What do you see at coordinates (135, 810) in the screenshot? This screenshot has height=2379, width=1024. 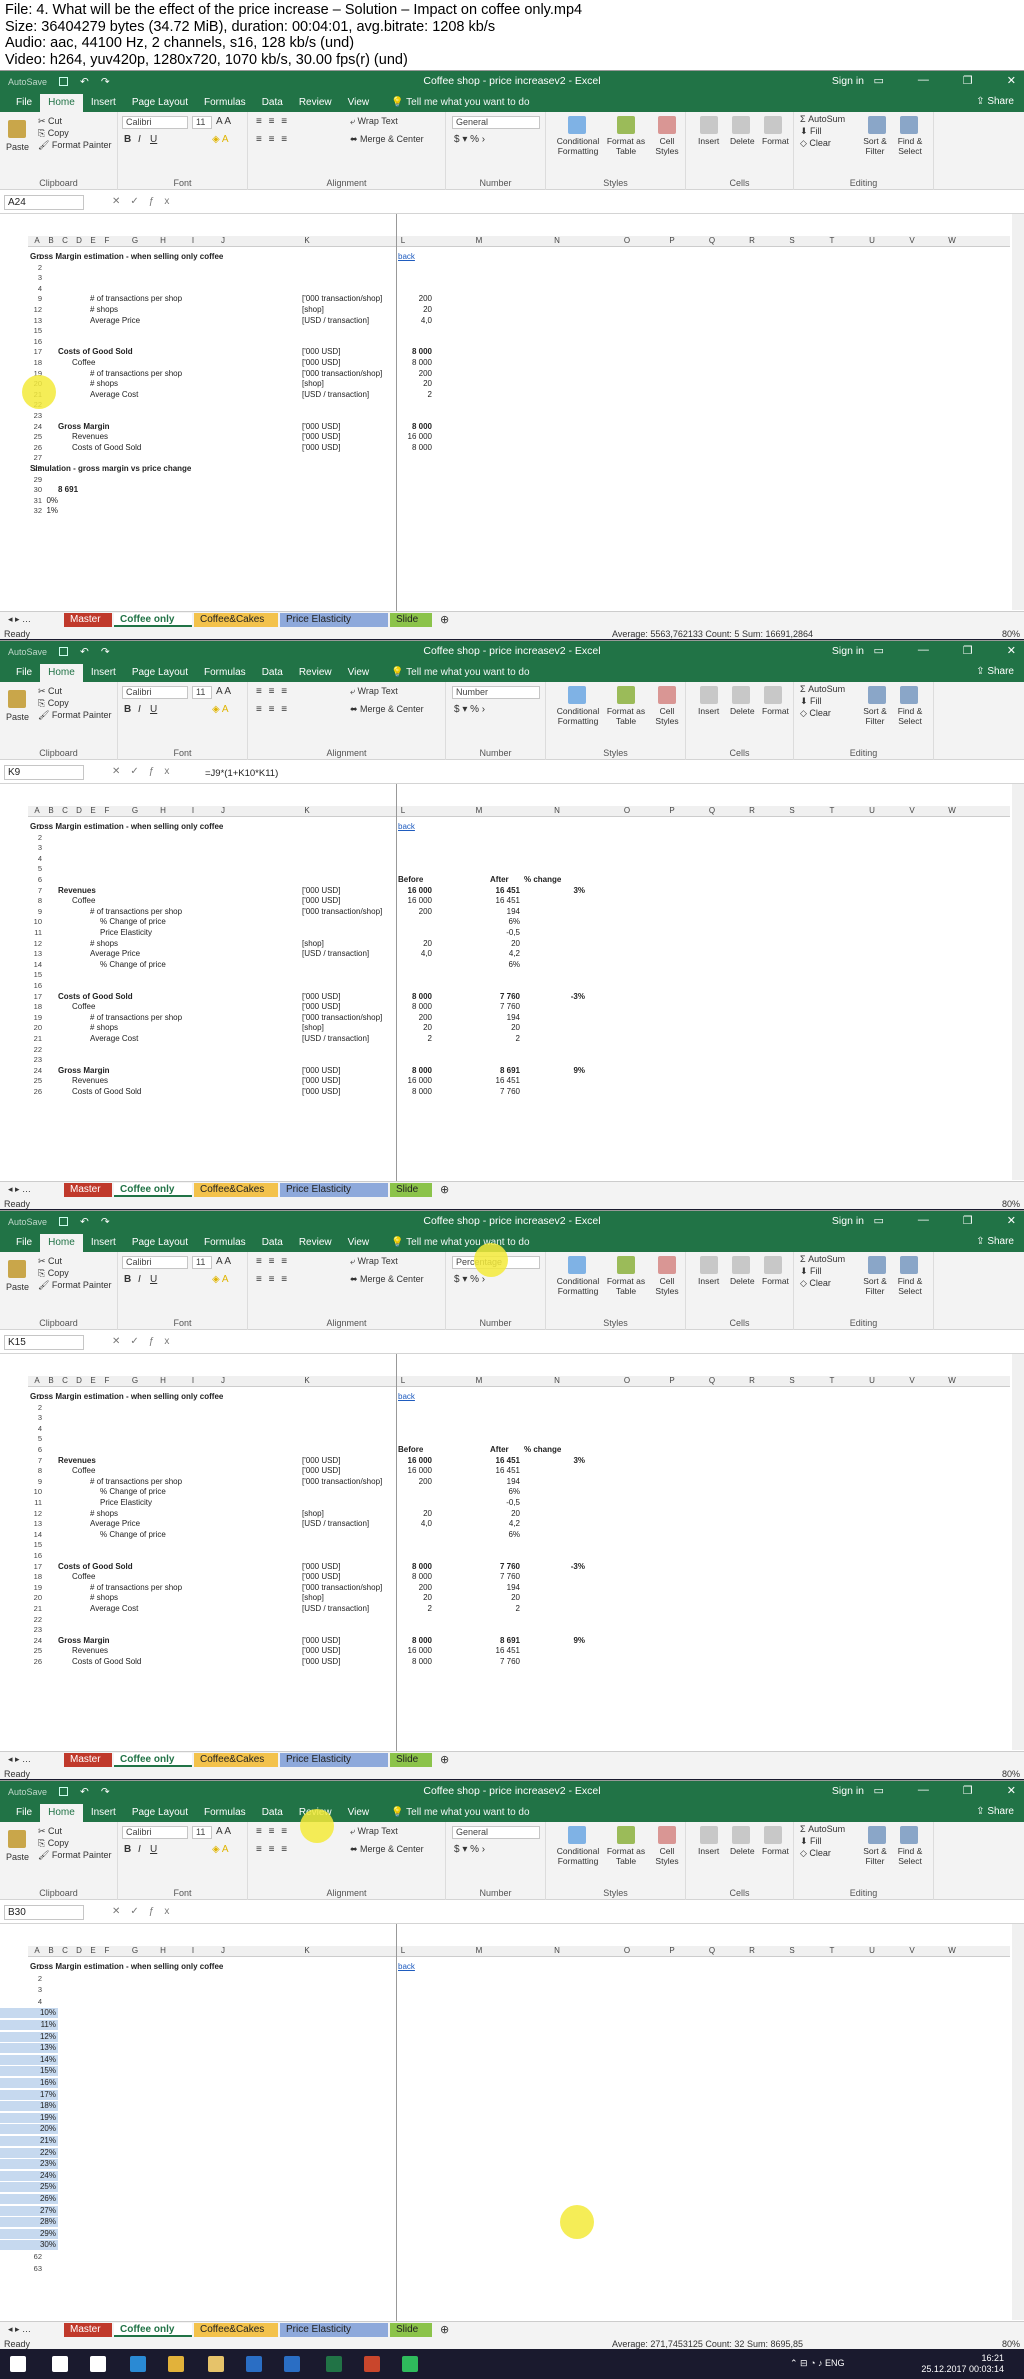 I see `column-header-G: G` at bounding box center [135, 810].